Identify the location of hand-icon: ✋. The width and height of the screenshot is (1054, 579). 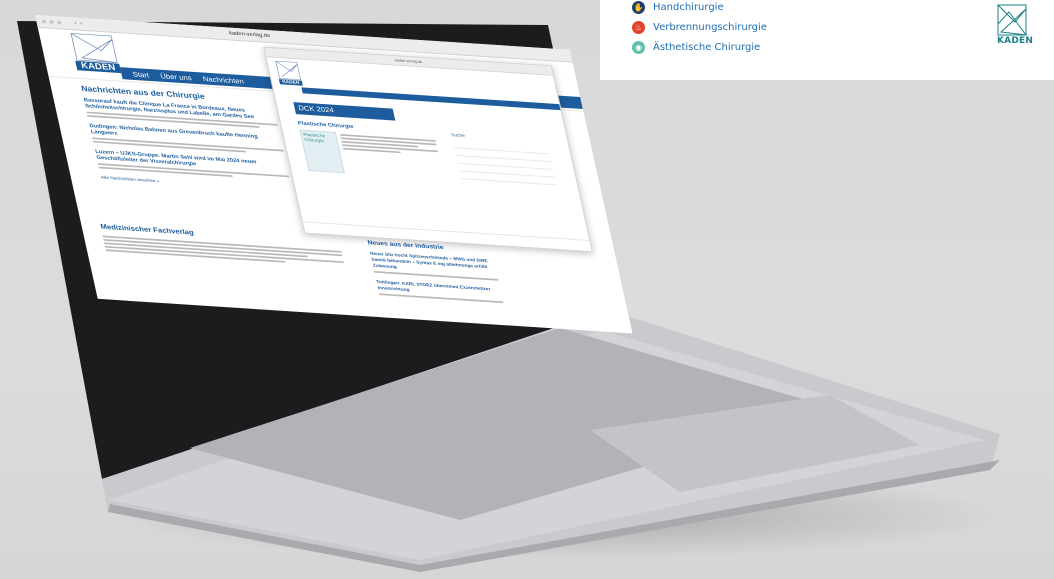
(638, 7).